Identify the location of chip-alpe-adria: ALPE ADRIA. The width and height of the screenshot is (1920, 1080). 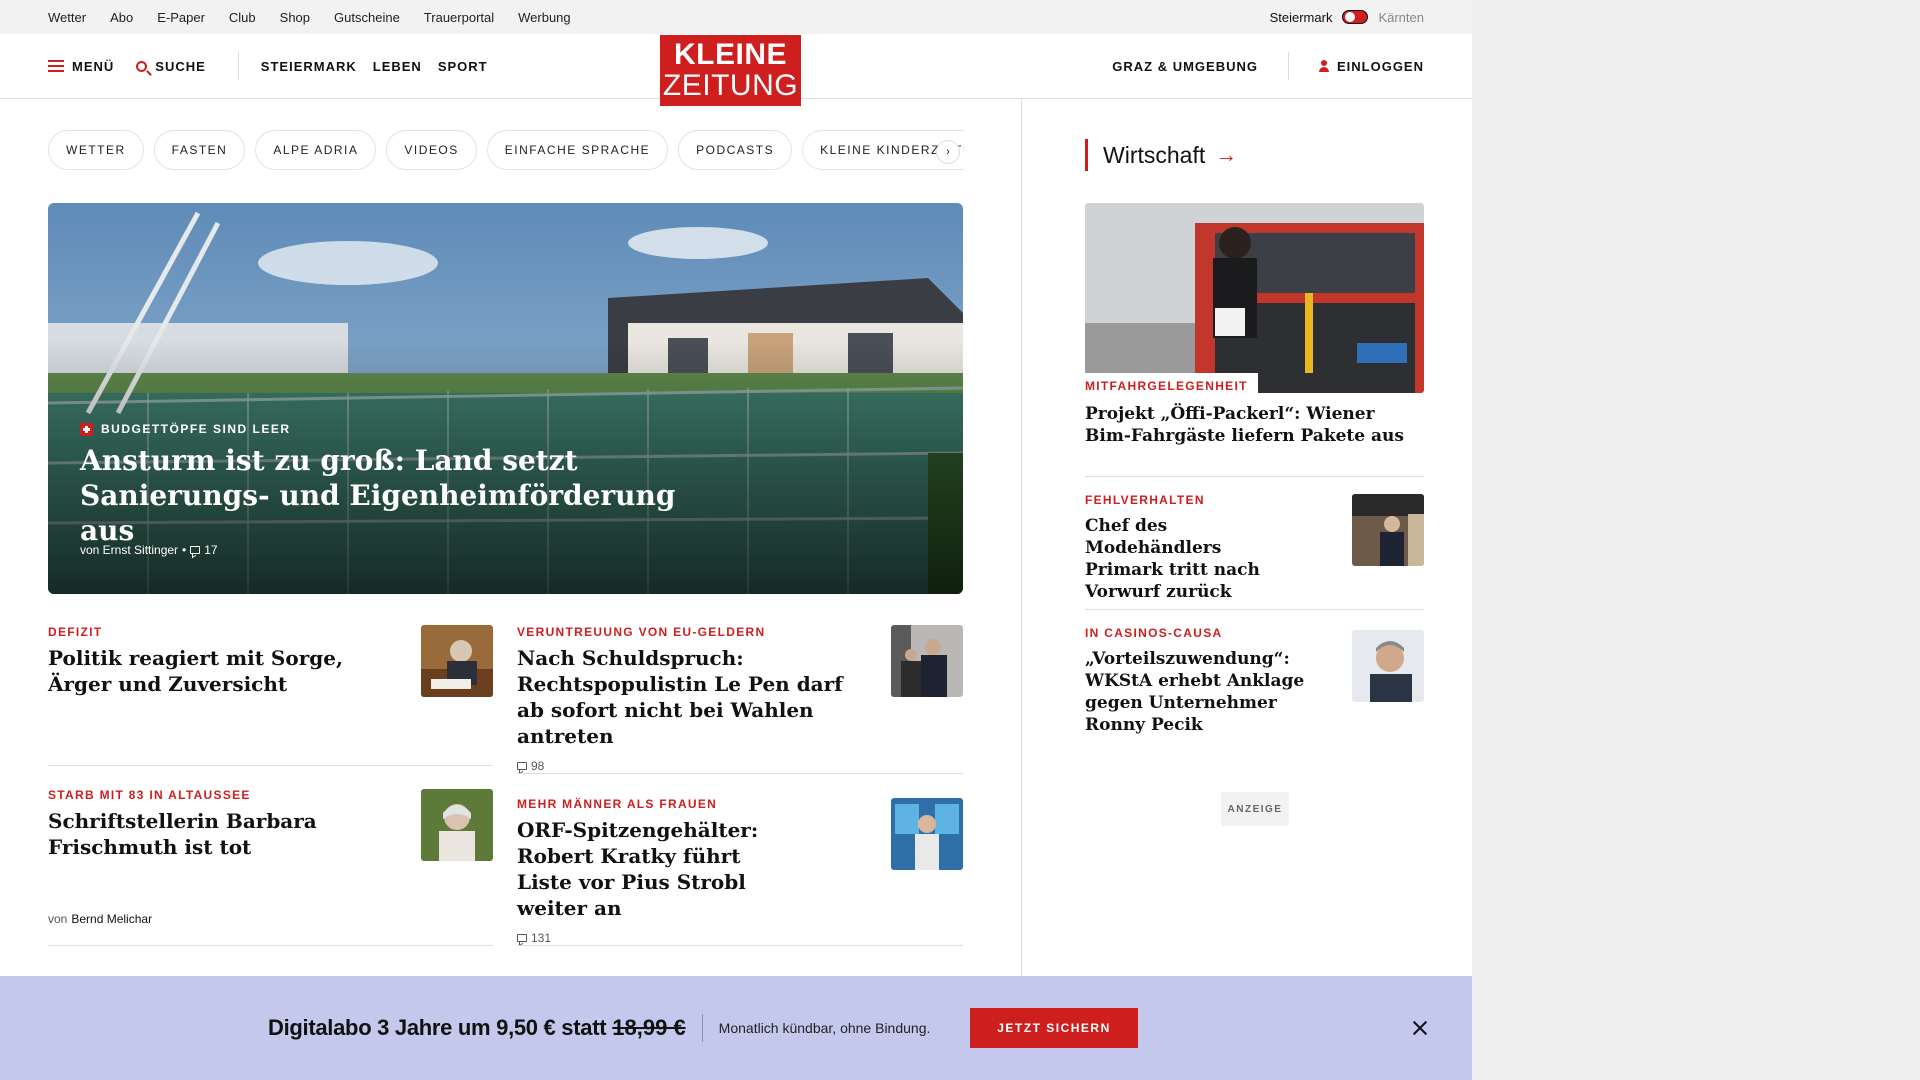
(316, 150).